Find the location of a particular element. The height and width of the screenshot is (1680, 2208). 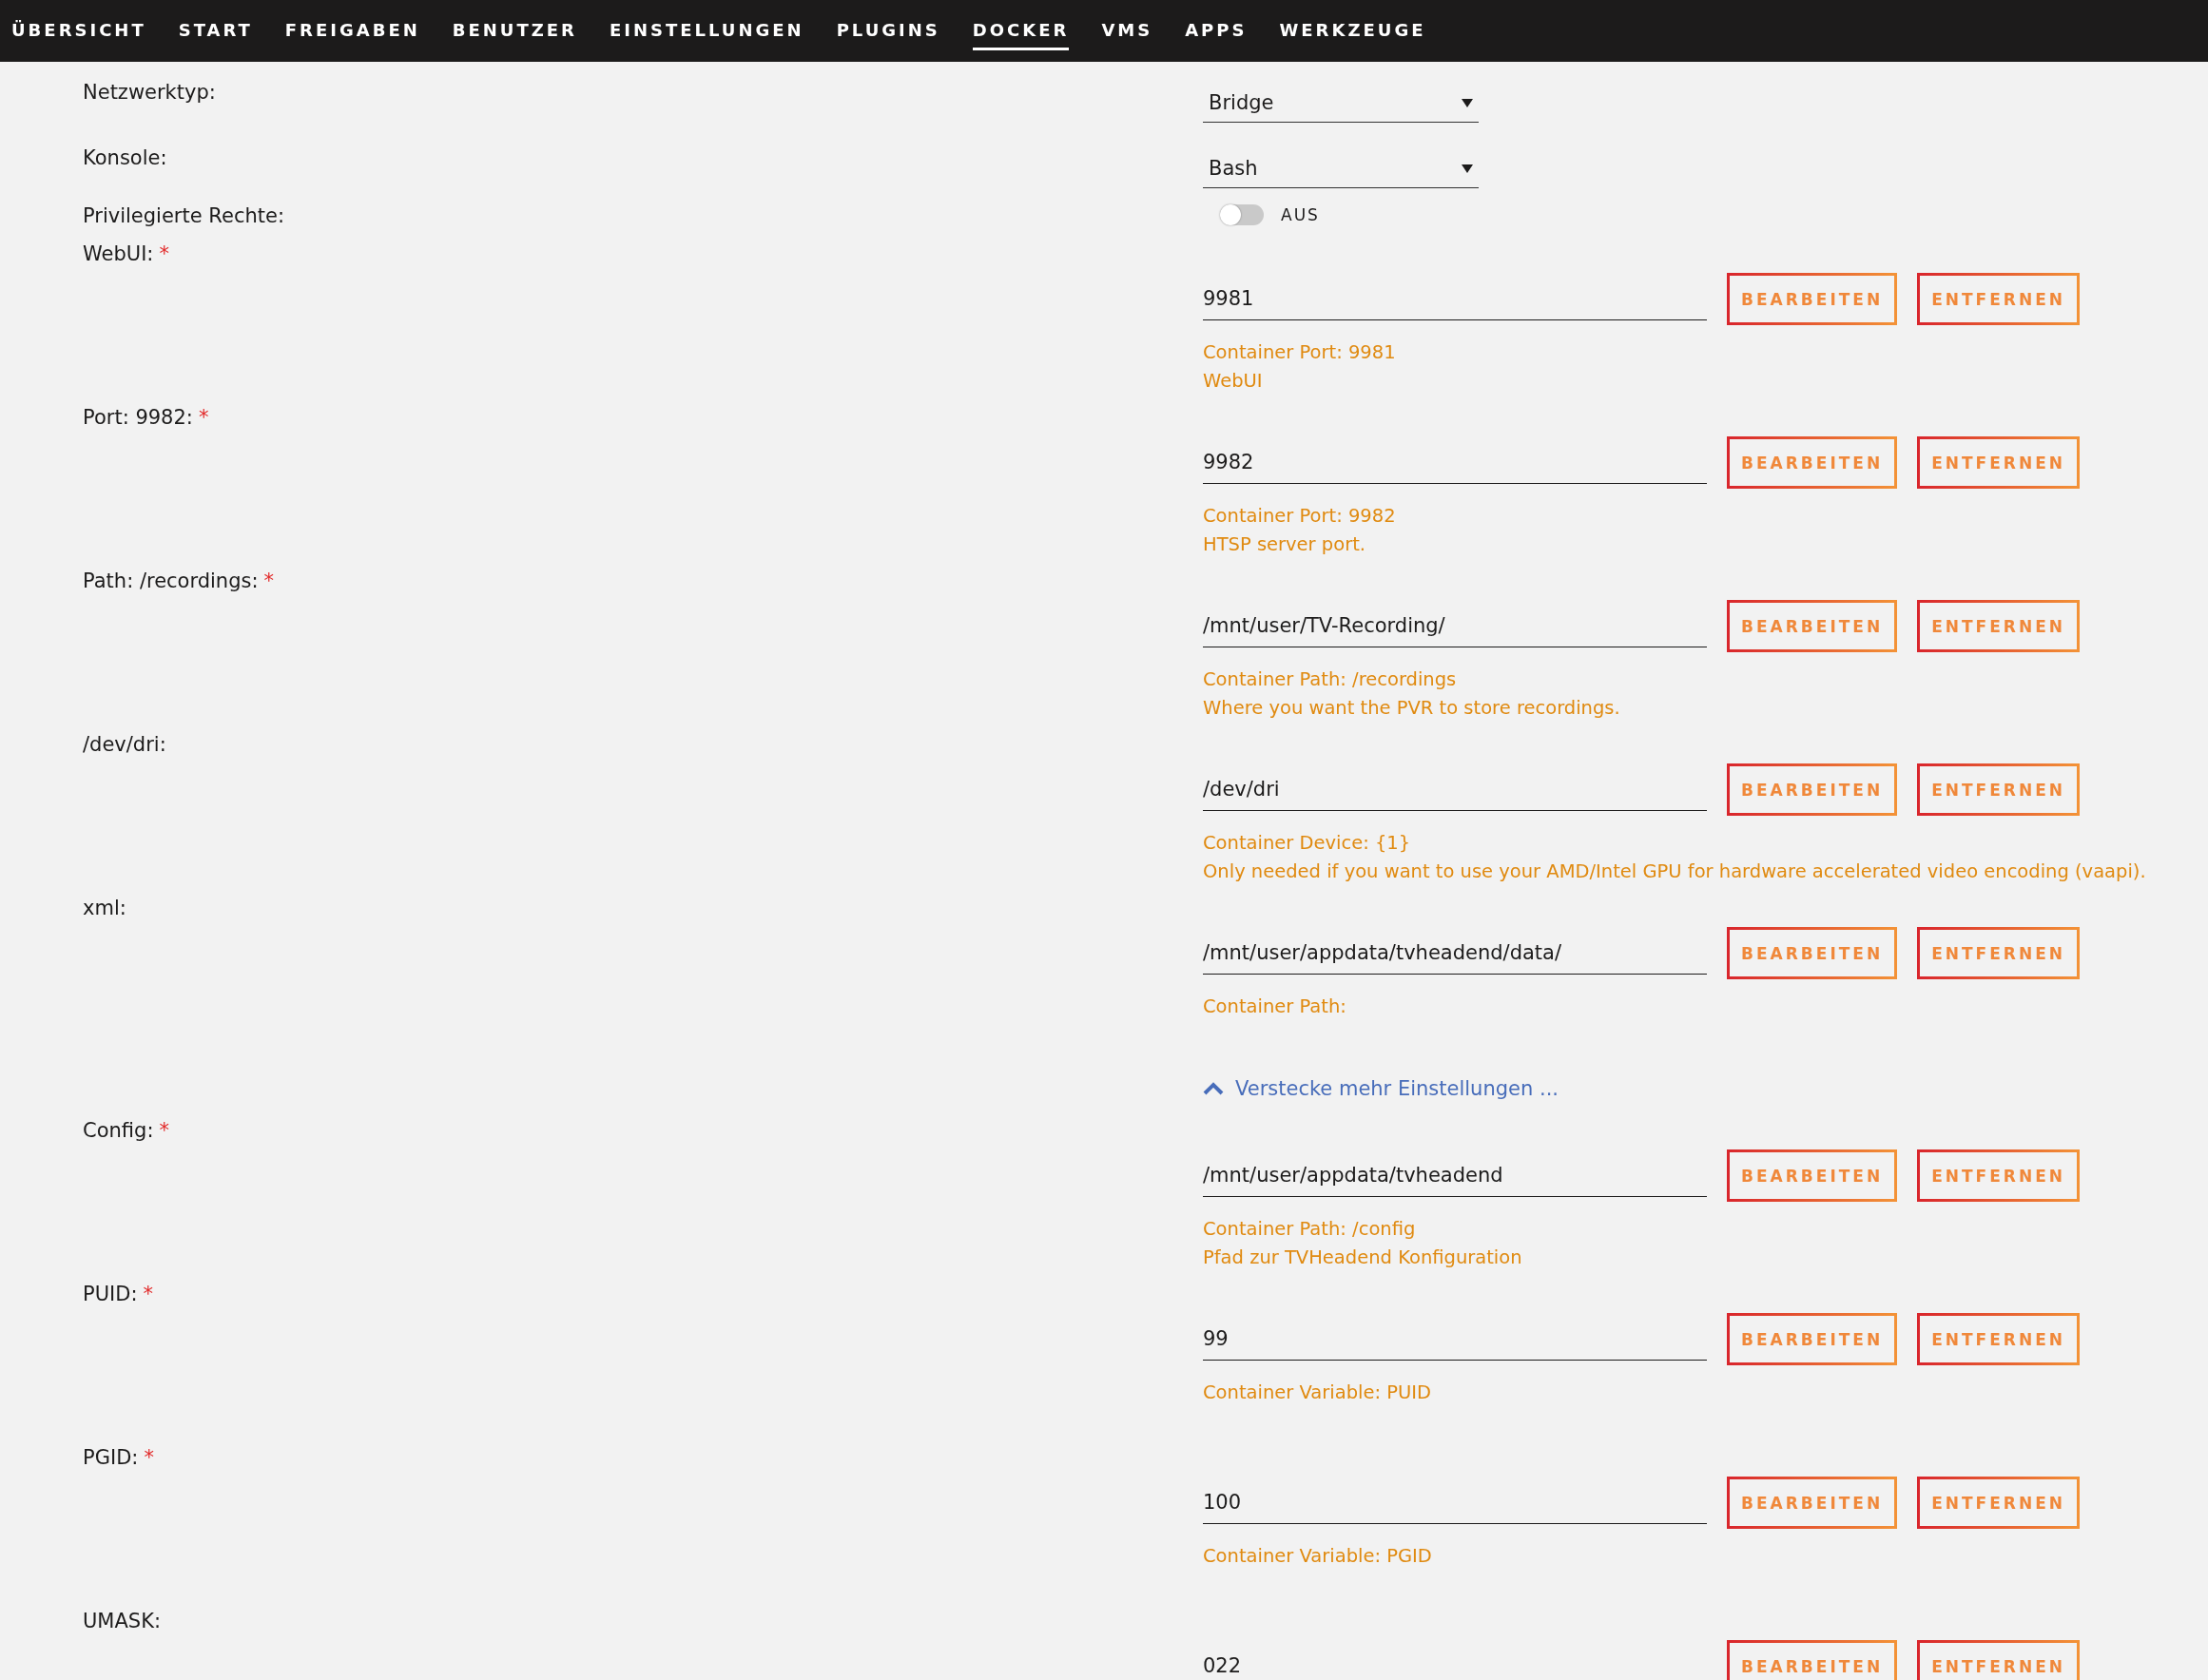

nav-tab: VMS is located at coordinates (1127, 30).